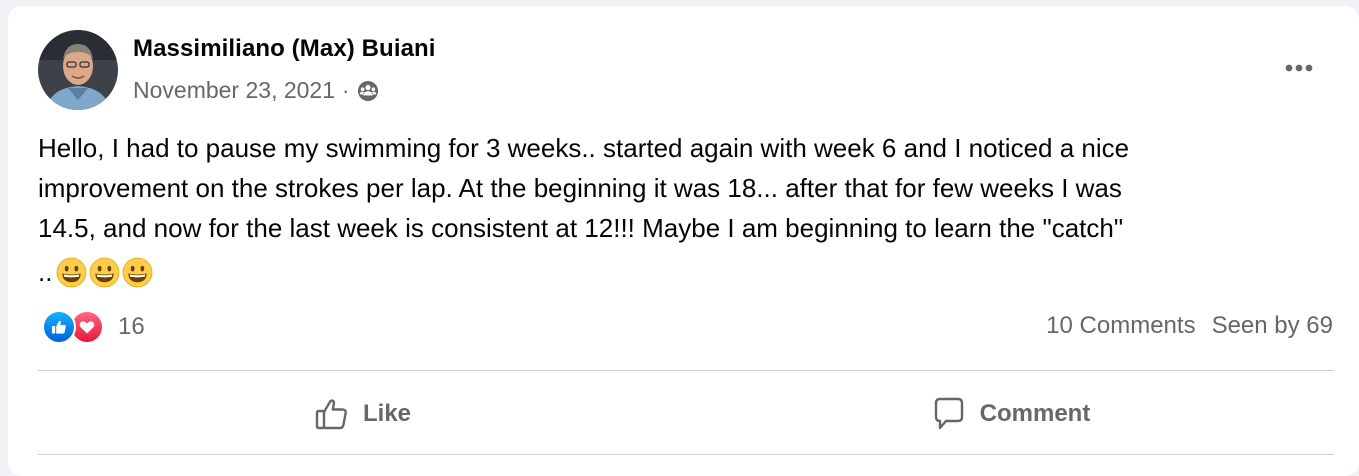 The height and width of the screenshot is (476, 1359). I want to click on comment-button-label: Comment, so click(1035, 413).